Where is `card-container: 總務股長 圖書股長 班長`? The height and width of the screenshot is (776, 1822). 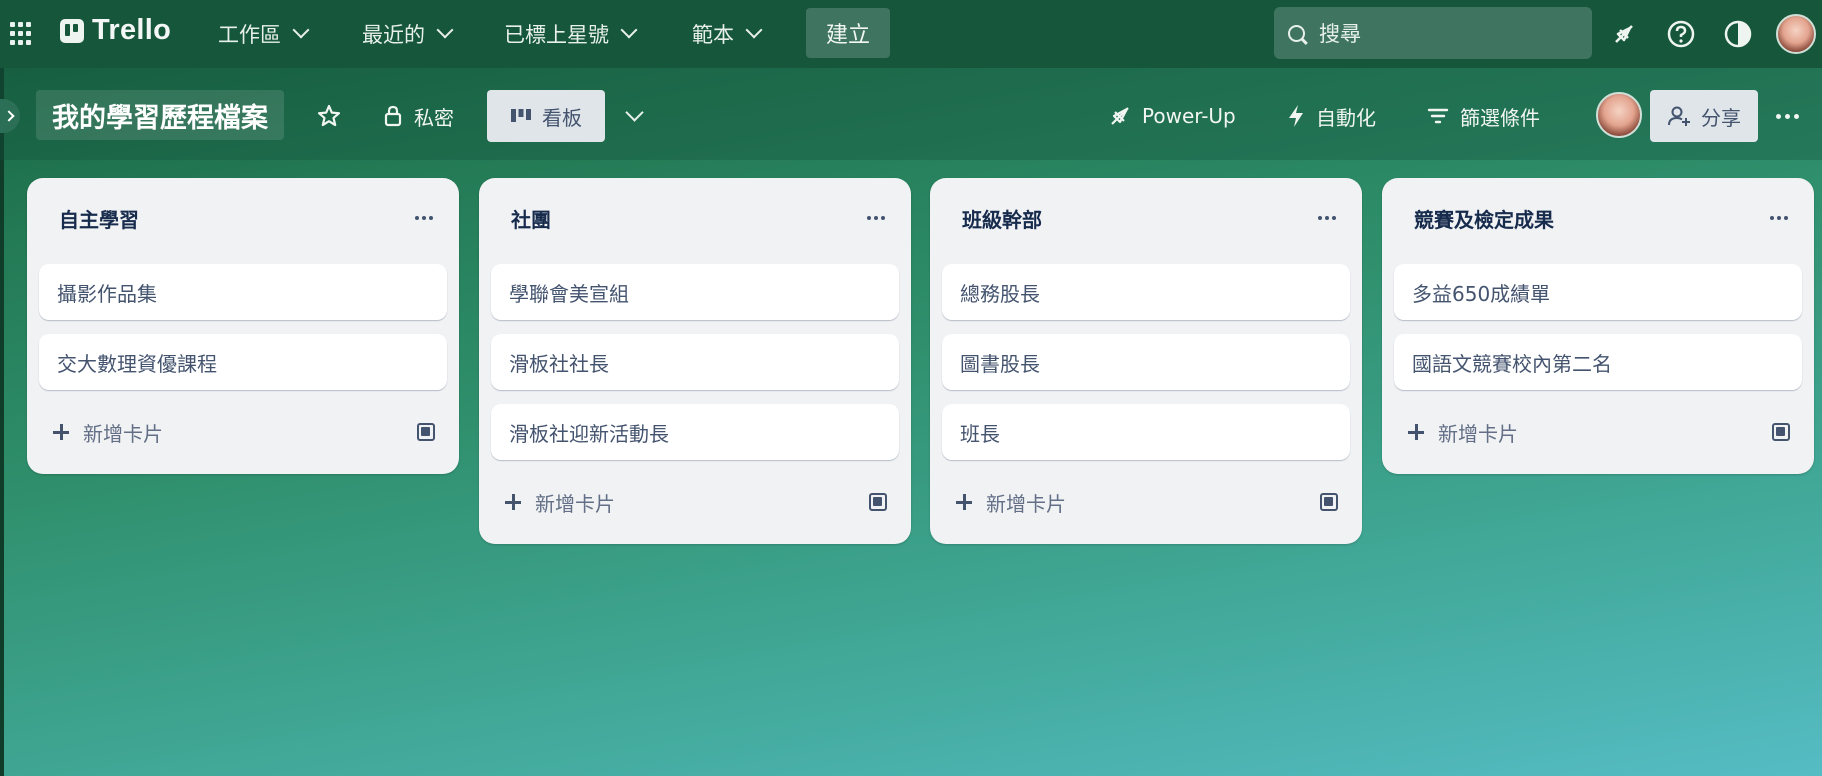
card-container: 總務股長 圖書股長 班長 is located at coordinates (1146, 359).